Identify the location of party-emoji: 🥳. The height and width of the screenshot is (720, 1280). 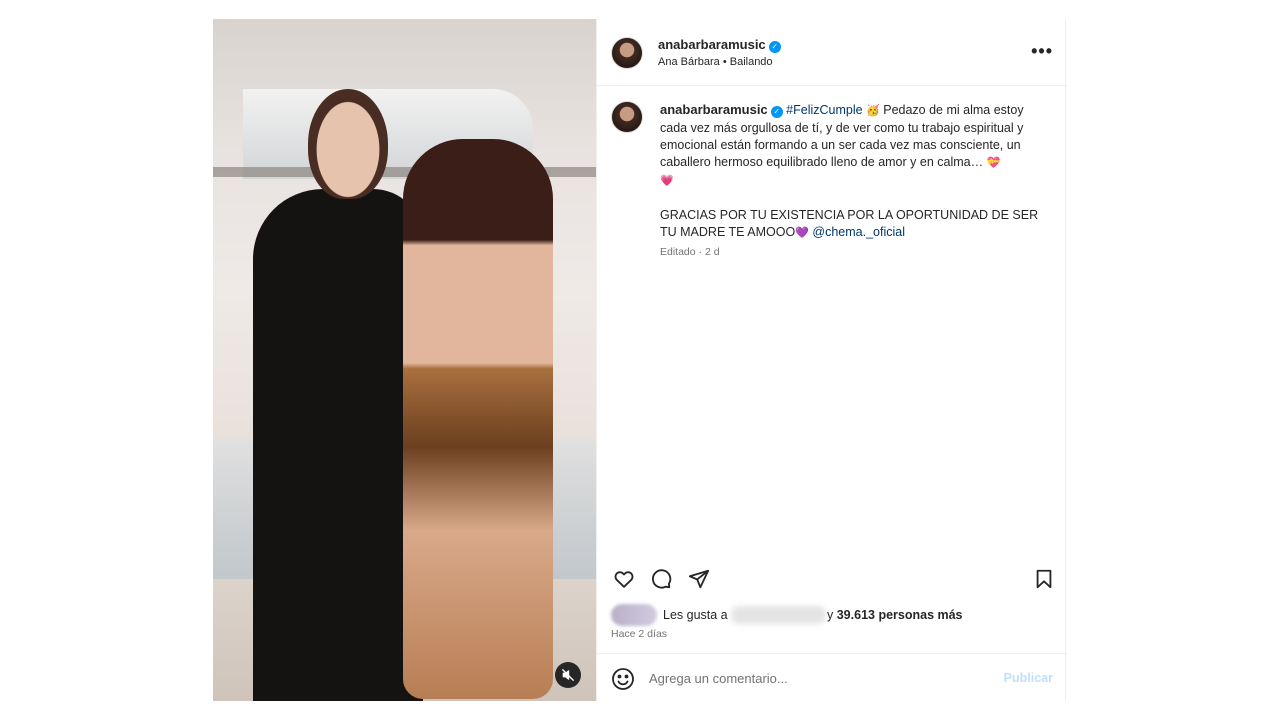
(873, 111).